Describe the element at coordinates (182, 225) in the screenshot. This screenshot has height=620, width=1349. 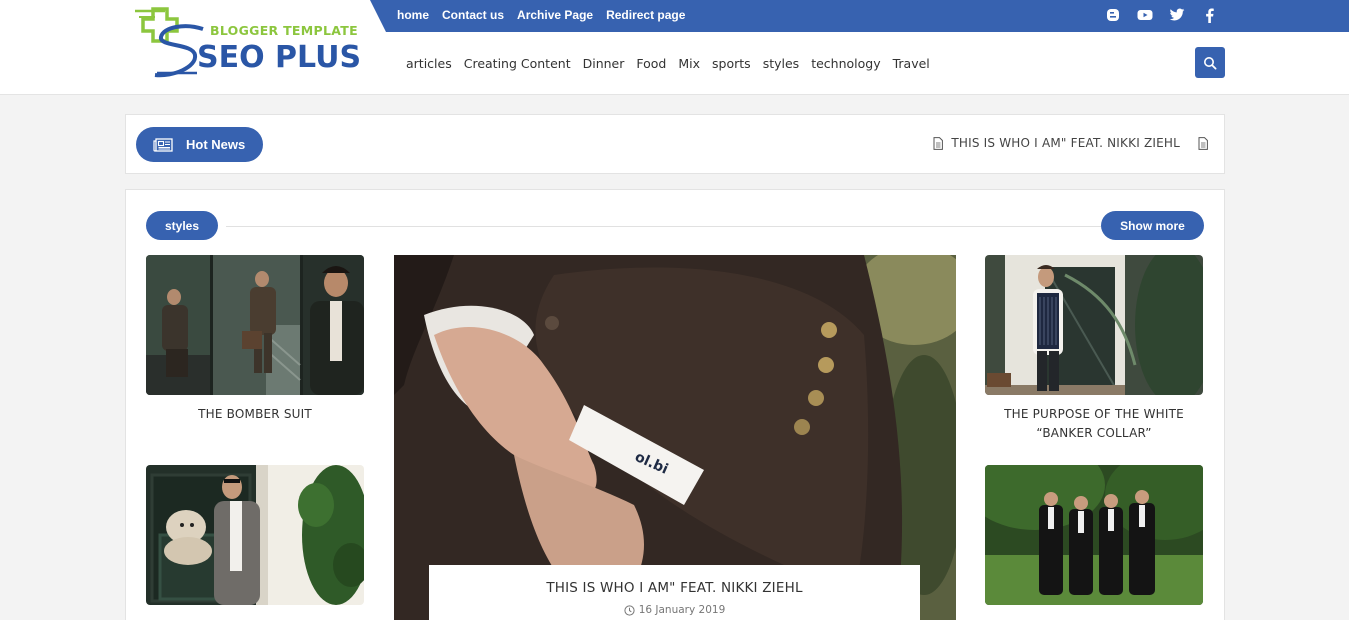
I see `section-label: styles` at that location.